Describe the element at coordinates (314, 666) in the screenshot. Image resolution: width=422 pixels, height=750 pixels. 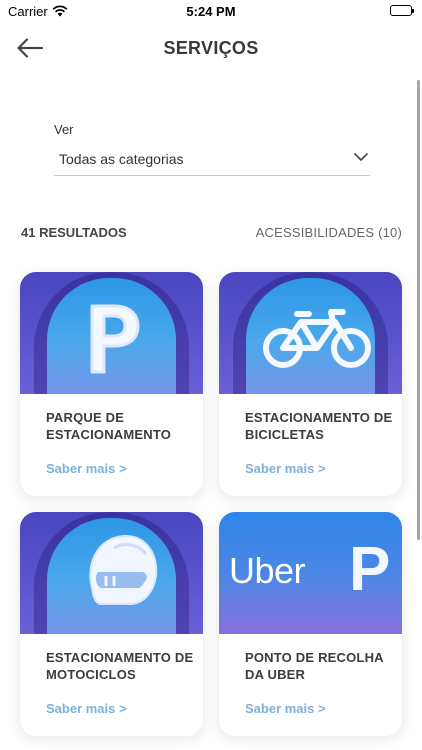
I see `card-title: PONTO DE RECOLHA DA UBER` at that location.